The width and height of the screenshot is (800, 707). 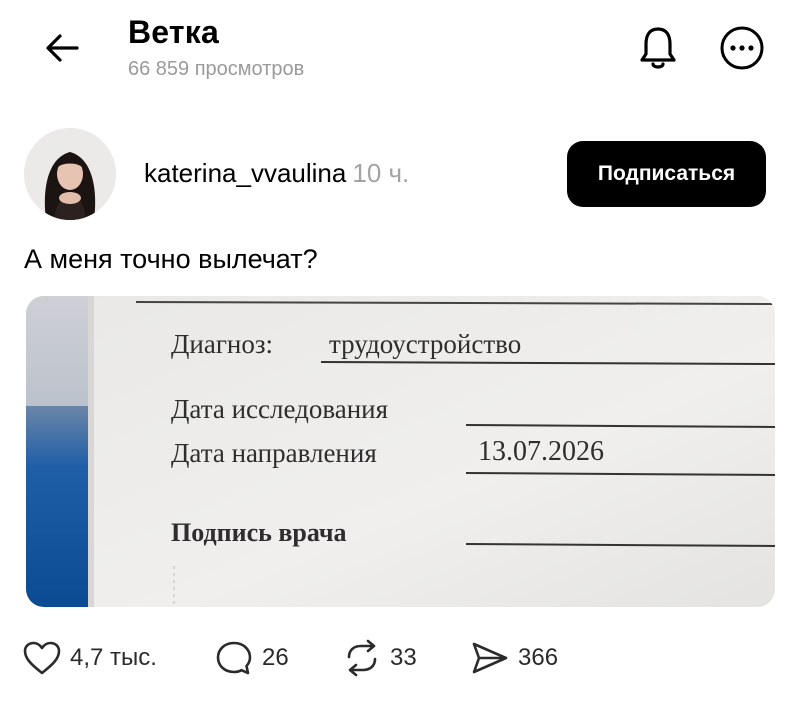 What do you see at coordinates (113, 657) in the screenshot?
I see `like-count: 4,7 тыс.` at bounding box center [113, 657].